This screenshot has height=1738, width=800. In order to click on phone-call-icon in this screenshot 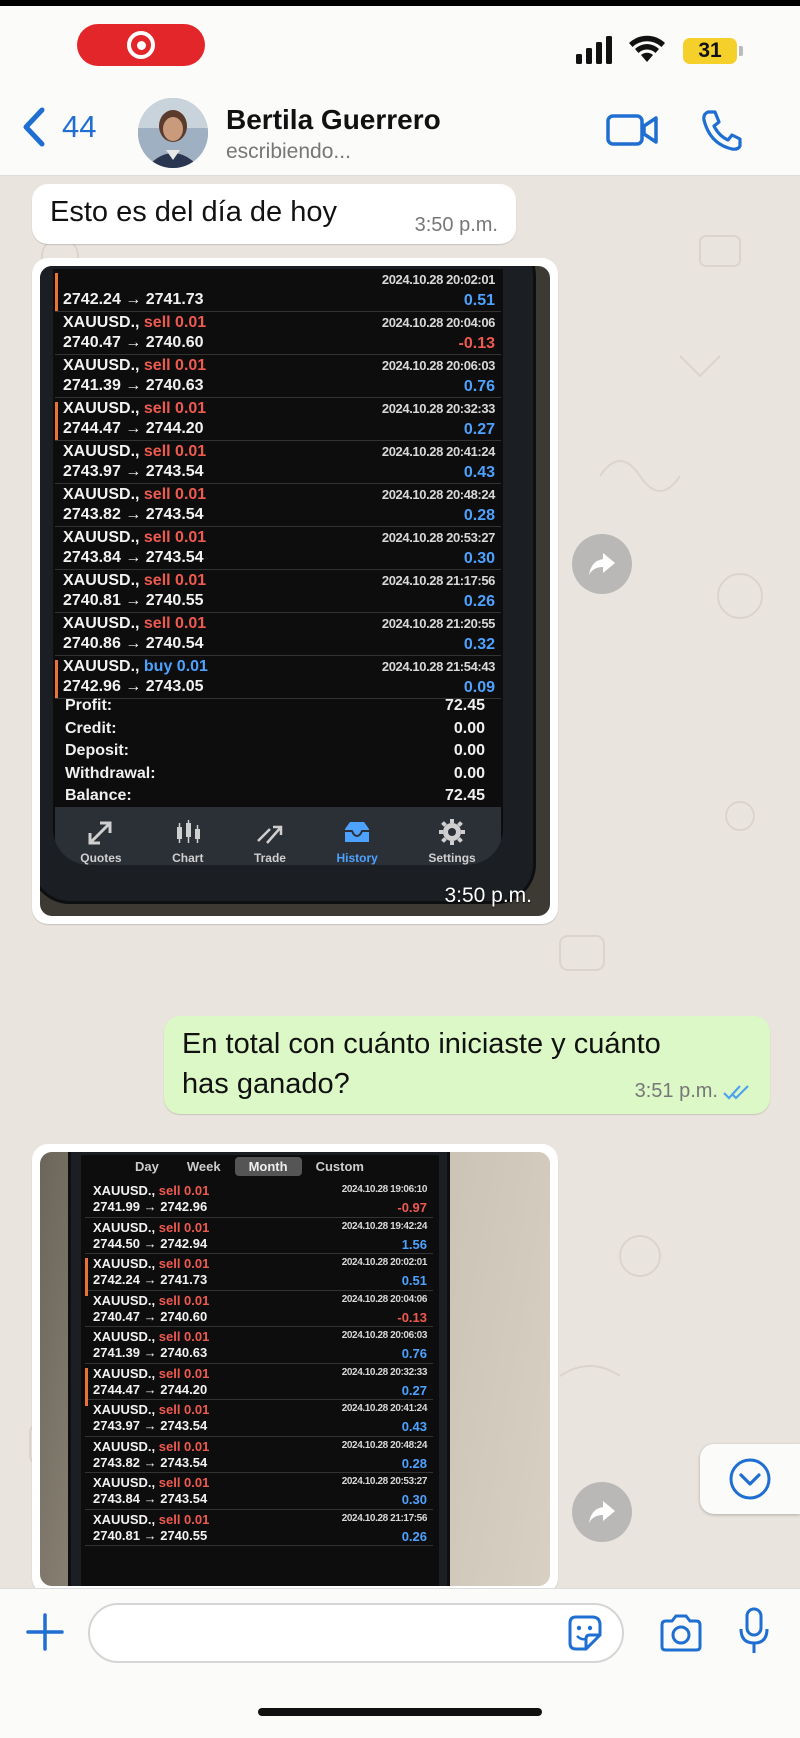, I will do `click(721, 130)`.